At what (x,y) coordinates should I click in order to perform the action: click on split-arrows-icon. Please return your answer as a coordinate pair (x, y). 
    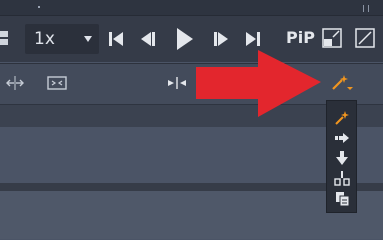
    Looking at the image, I should click on (15, 83).